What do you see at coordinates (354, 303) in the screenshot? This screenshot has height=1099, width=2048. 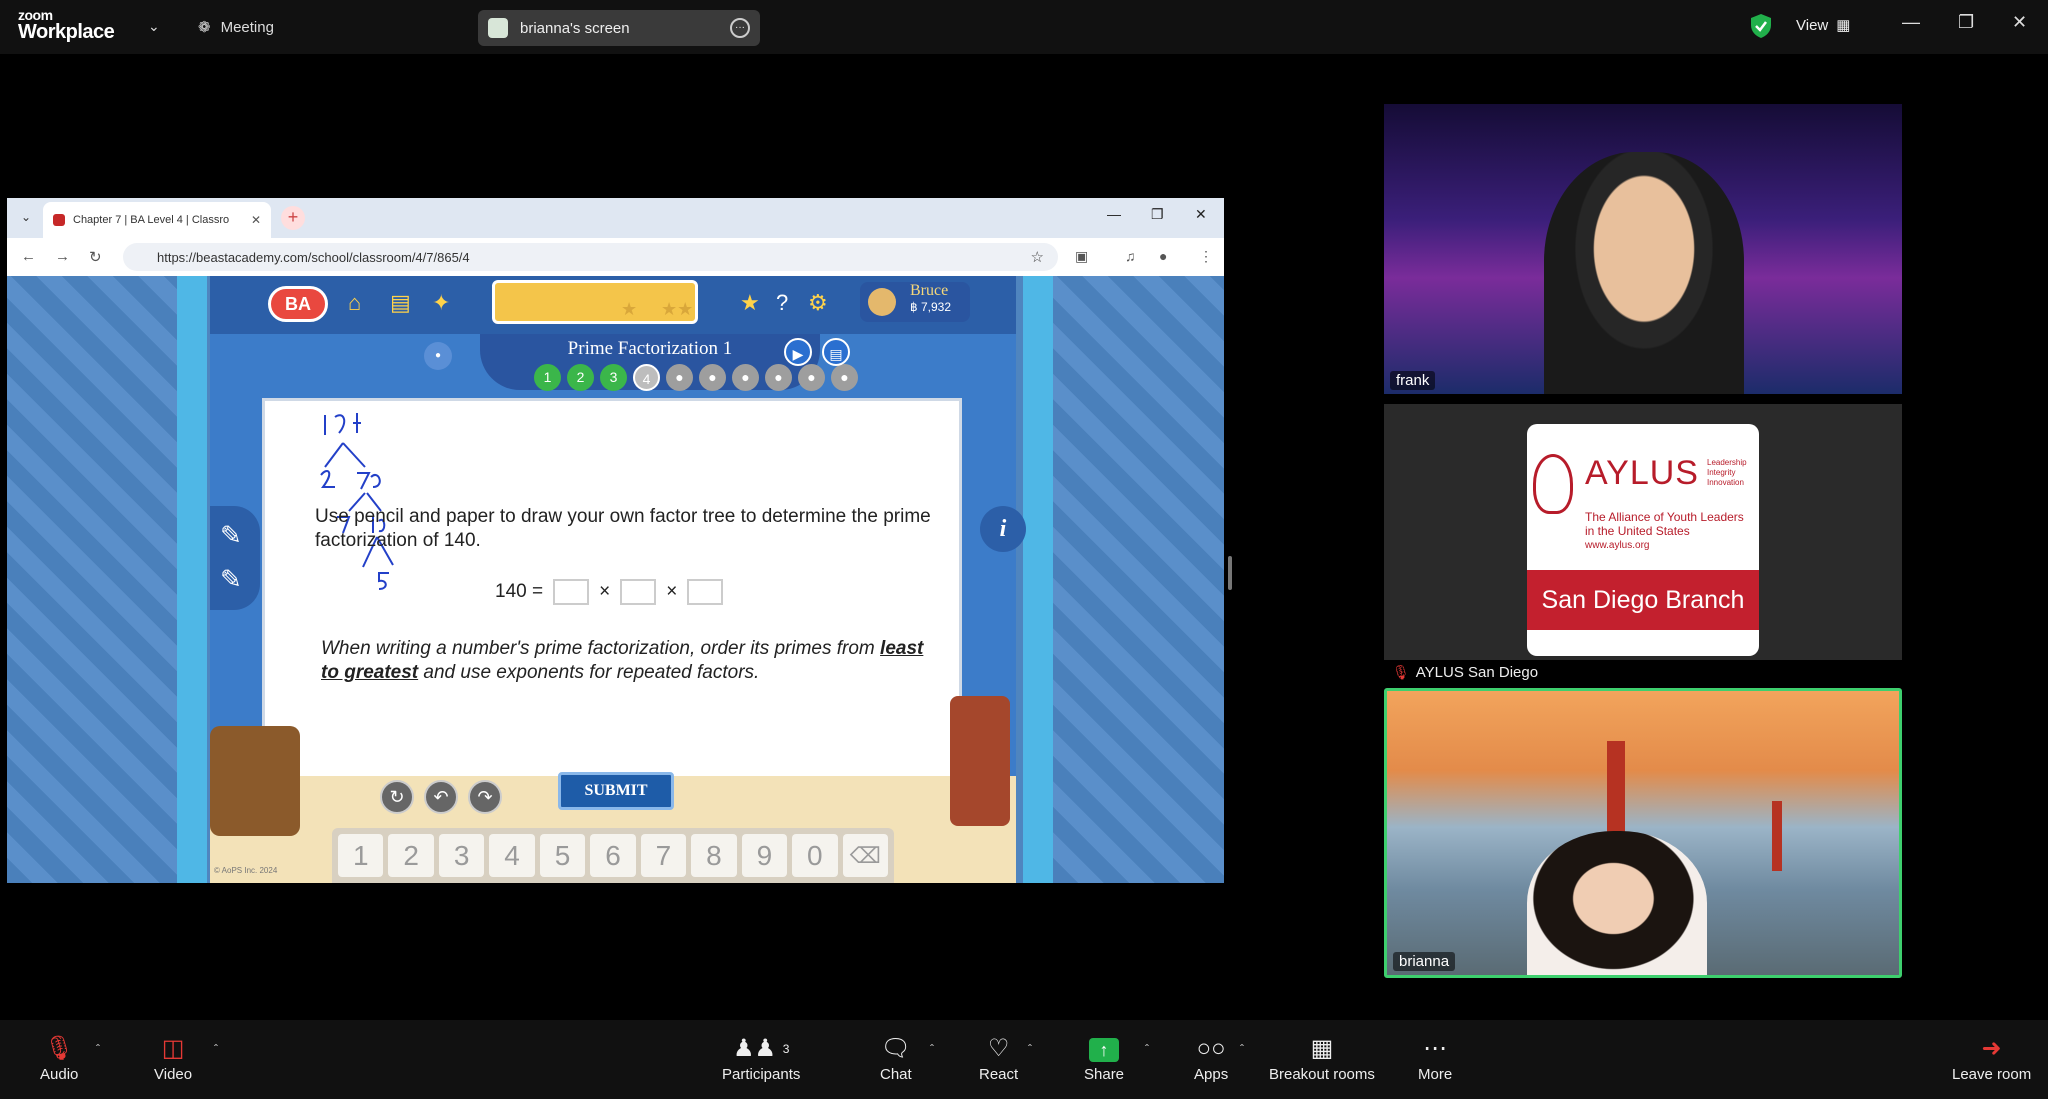 I see `home-icon: ⌂` at bounding box center [354, 303].